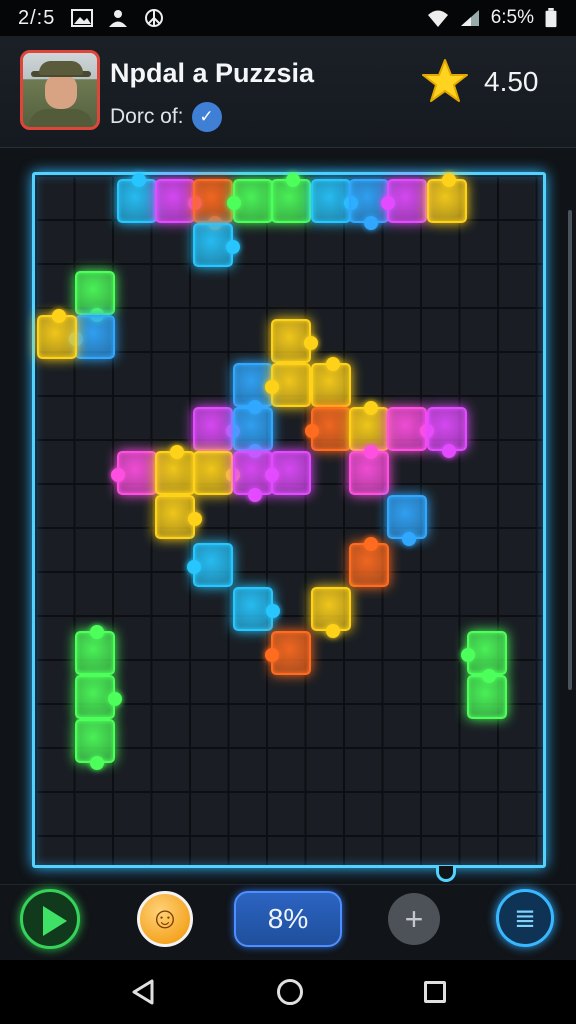 The height and width of the screenshot is (1024, 576). I want to click on back-icon, so click(143, 992).